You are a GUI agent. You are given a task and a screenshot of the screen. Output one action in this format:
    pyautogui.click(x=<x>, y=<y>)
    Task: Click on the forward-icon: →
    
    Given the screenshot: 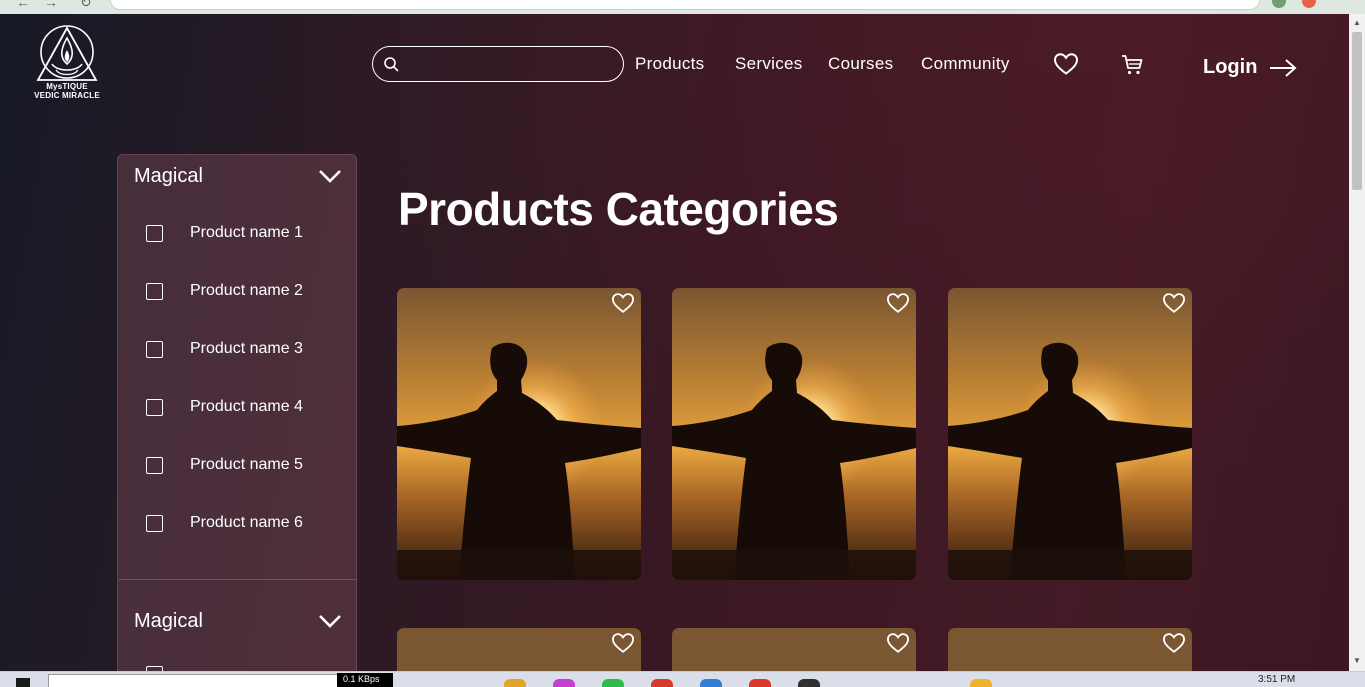 What is the action you would take?
    pyautogui.click(x=51, y=5)
    